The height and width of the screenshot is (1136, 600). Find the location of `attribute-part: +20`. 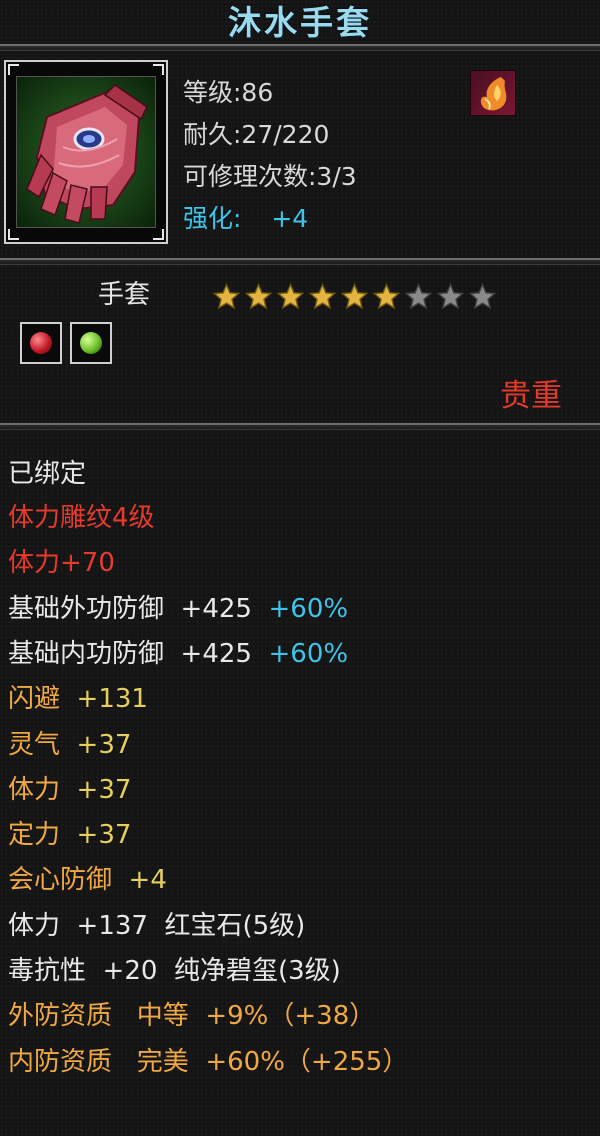

attribute-part: +20 is located at coordinates (130, 971).